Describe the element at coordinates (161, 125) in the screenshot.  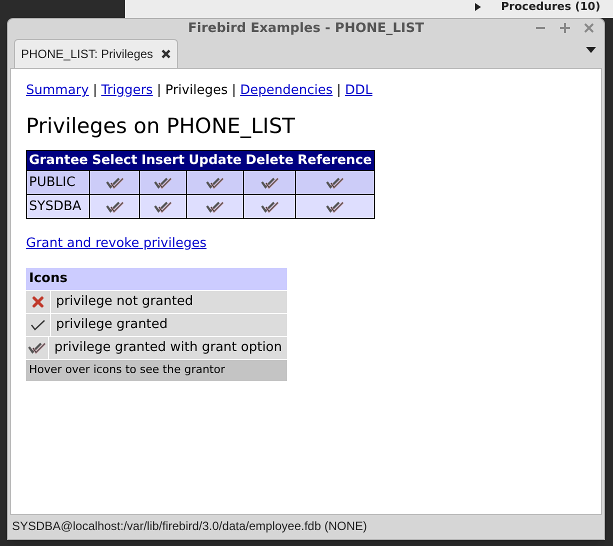
I see `page-heading: Privileges on PHONE_LIST` at that location.